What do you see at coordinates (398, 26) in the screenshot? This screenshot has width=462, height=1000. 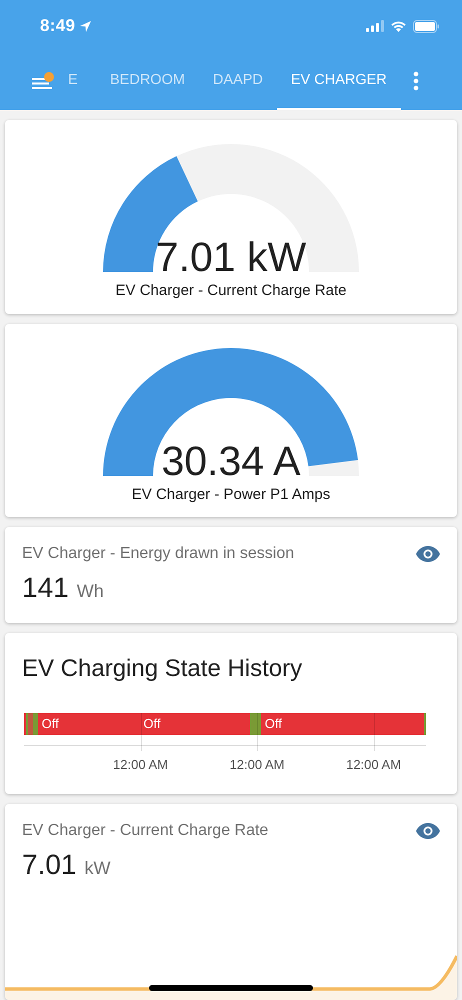 I see `wifi-icon` at bounding box center [398, 26].